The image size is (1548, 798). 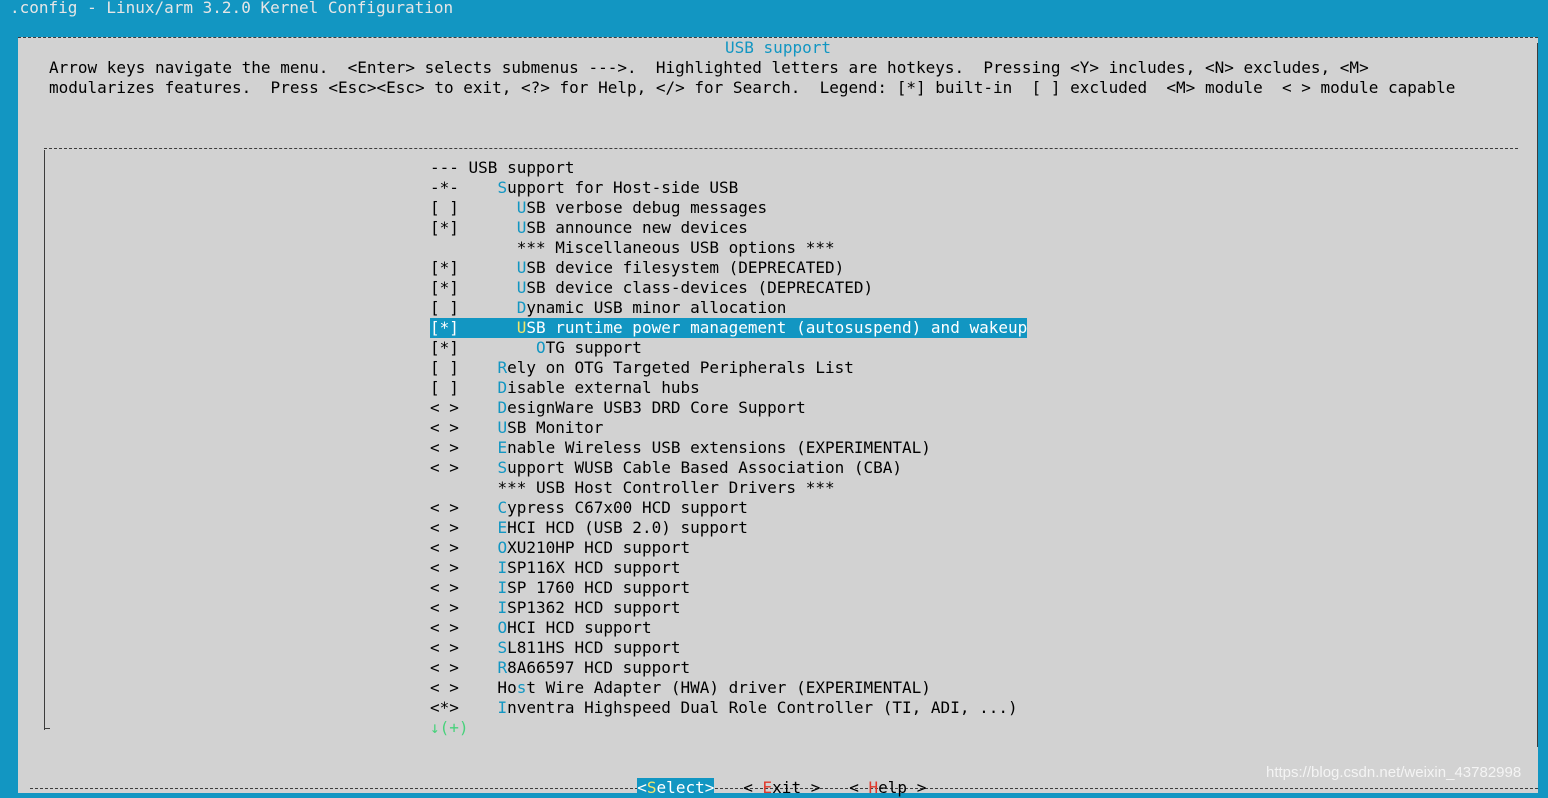 I want to click on more-items-indicator: ↓(+), so click(x=728, y=728).